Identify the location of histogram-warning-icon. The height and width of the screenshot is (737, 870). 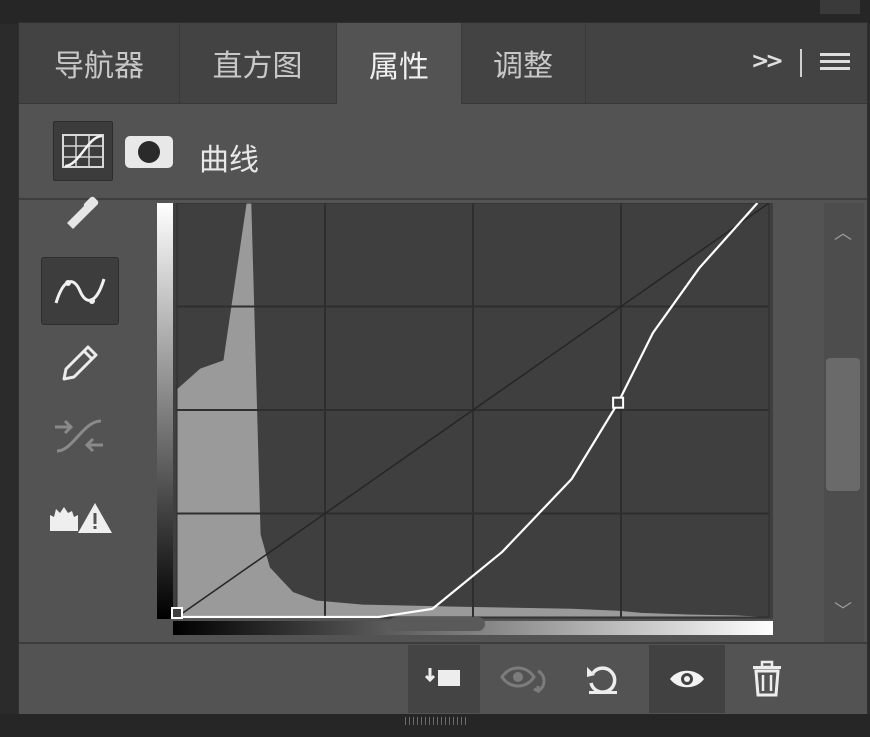
(79, 518).